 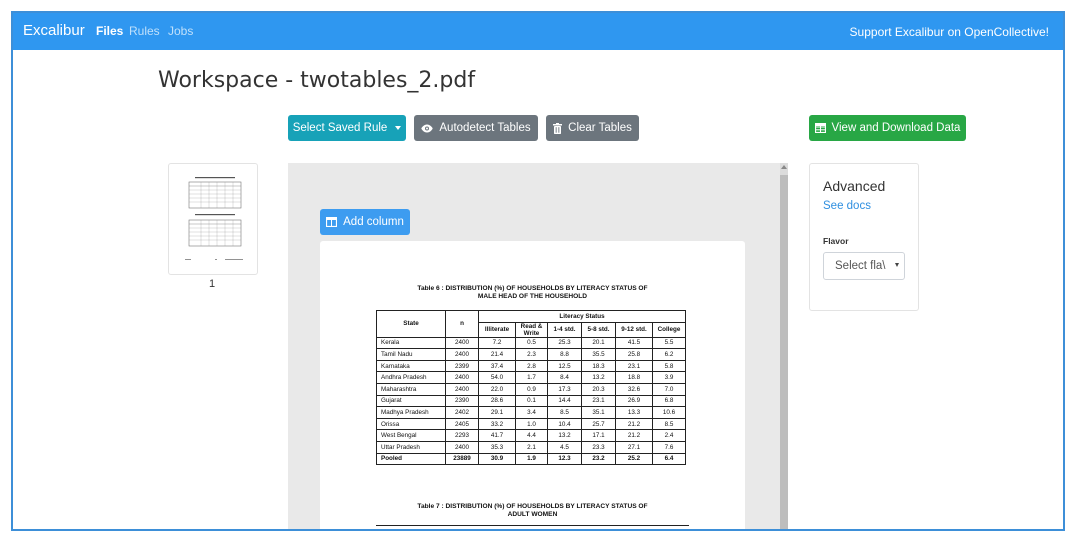 What do you see at coordinates (564, 329) in the screenshot?
I see `header-1-4-std: 1-4 std.` at bounding box center [564, 329].